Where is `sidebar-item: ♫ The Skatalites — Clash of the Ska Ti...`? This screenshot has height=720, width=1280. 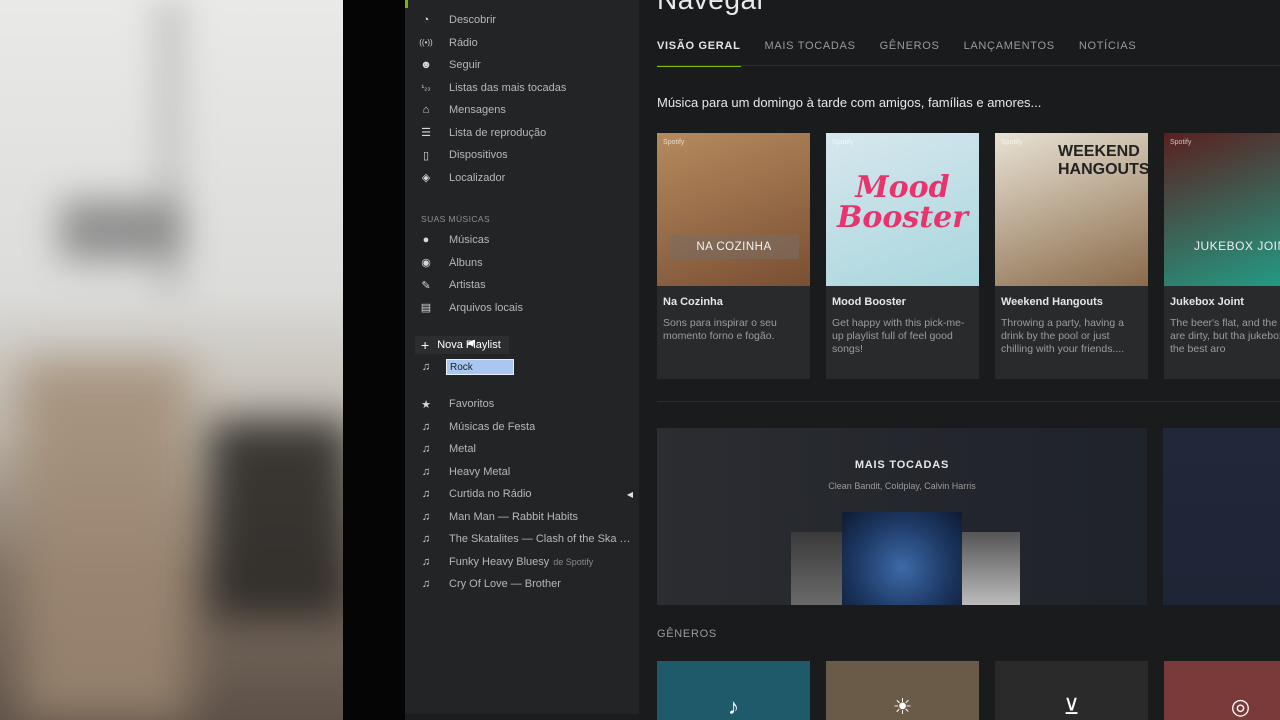
sidebar-item: ♫ The Skatalites — Clash of the Ska Ti... is located at coordinates (522, 539).